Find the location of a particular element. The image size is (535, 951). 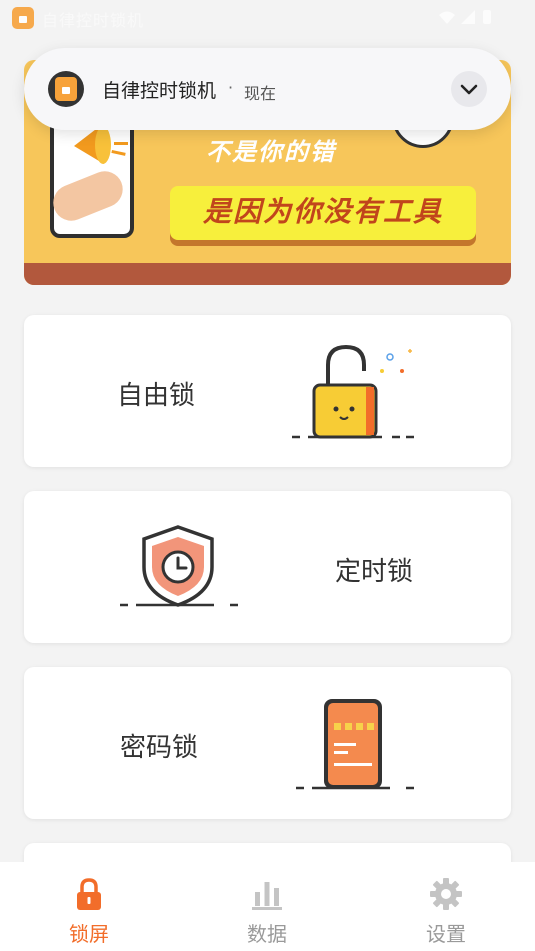

nav-label-settings: 设置 is located at coordinates (446, 934).